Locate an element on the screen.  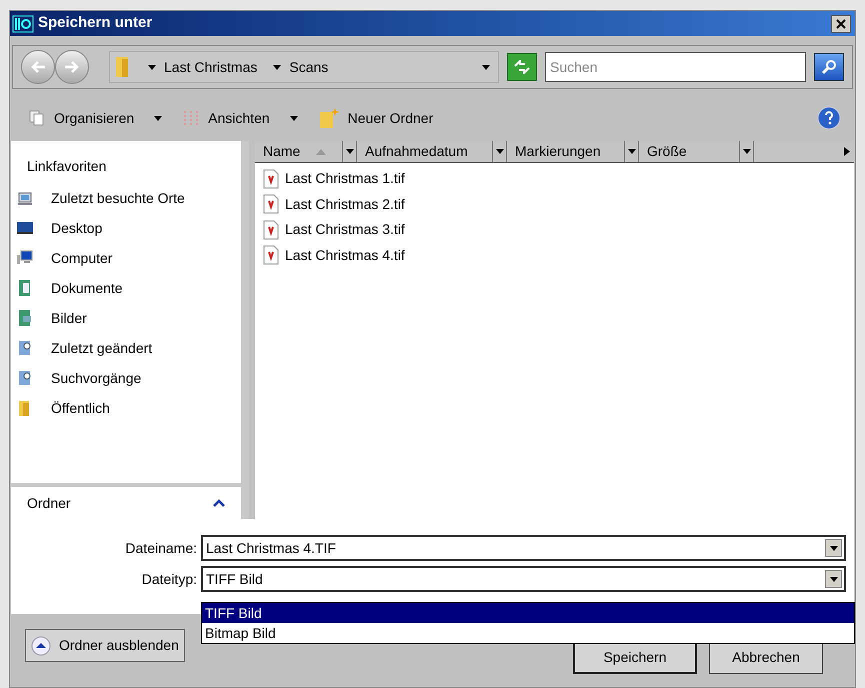
history-caret-icon is located at coordinates (486, 67).